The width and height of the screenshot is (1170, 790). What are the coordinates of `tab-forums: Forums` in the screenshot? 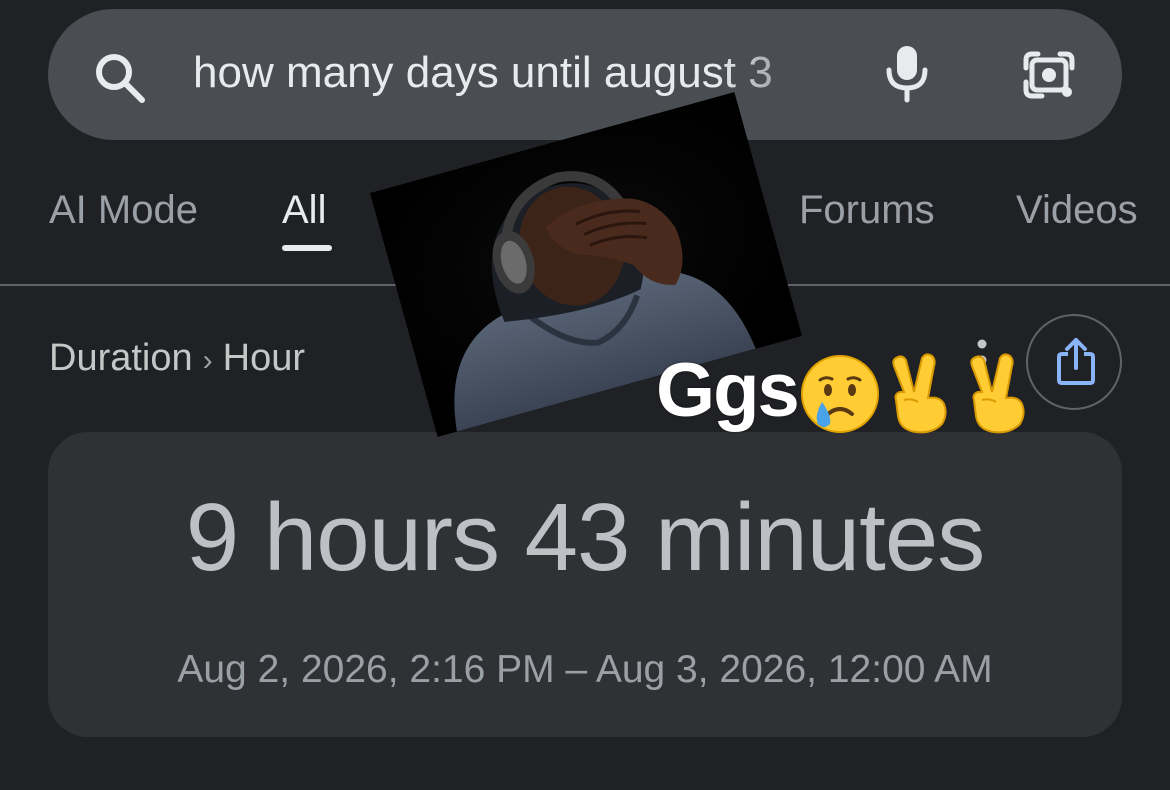 It's located at (867, 210).